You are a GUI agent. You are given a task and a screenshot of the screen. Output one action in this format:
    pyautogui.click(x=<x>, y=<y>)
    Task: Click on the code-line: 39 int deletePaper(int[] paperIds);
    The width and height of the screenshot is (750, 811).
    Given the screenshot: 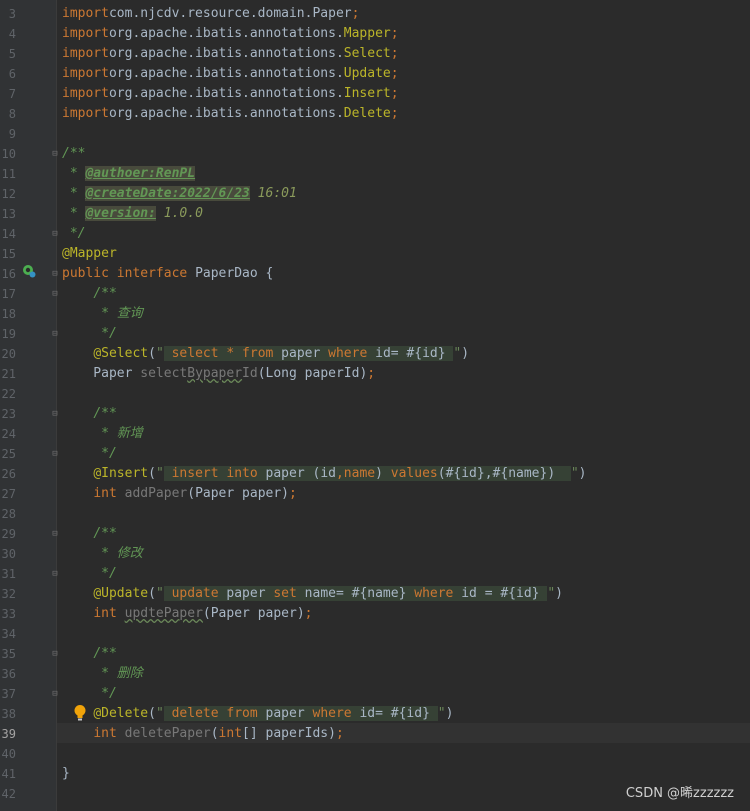 What is the action you would take?
    pyautogui.click(x=375, y=734)
    